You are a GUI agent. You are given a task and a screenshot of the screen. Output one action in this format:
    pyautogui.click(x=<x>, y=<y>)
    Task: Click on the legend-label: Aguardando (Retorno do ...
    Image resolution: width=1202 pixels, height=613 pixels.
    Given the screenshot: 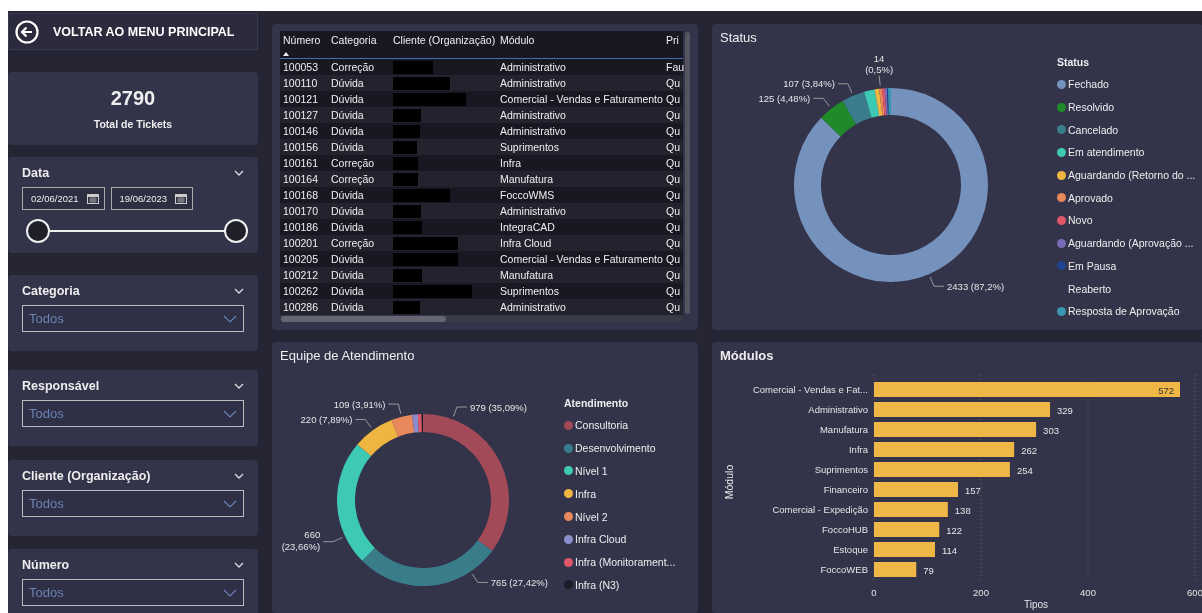 What is the action you would take?
    pyautogui.click(x=1132, y=175)
    